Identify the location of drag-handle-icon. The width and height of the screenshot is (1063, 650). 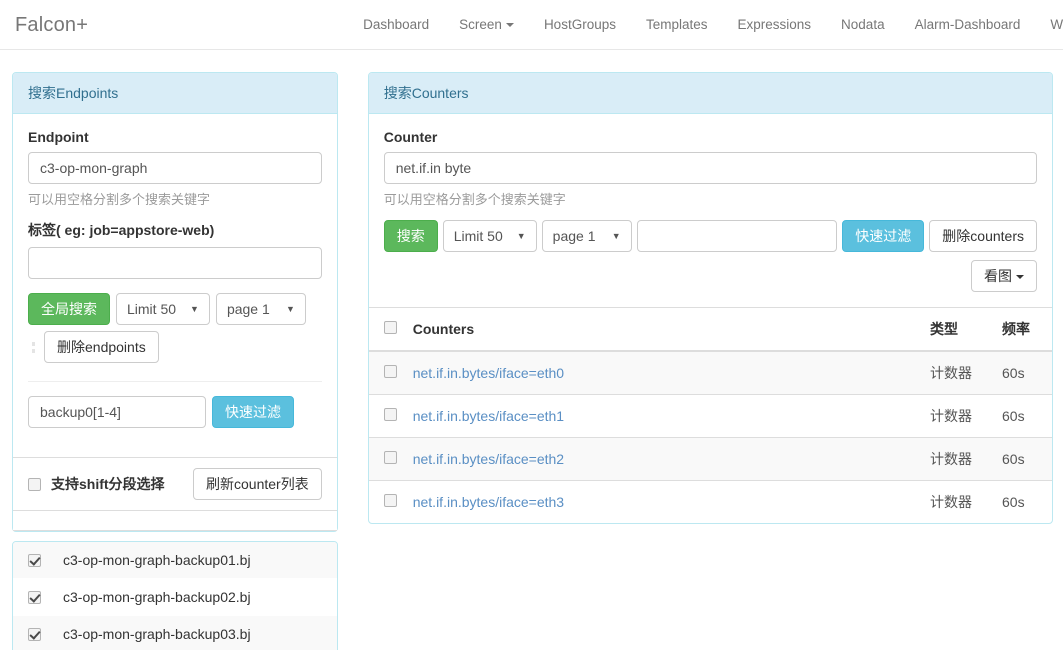
(33, 347).